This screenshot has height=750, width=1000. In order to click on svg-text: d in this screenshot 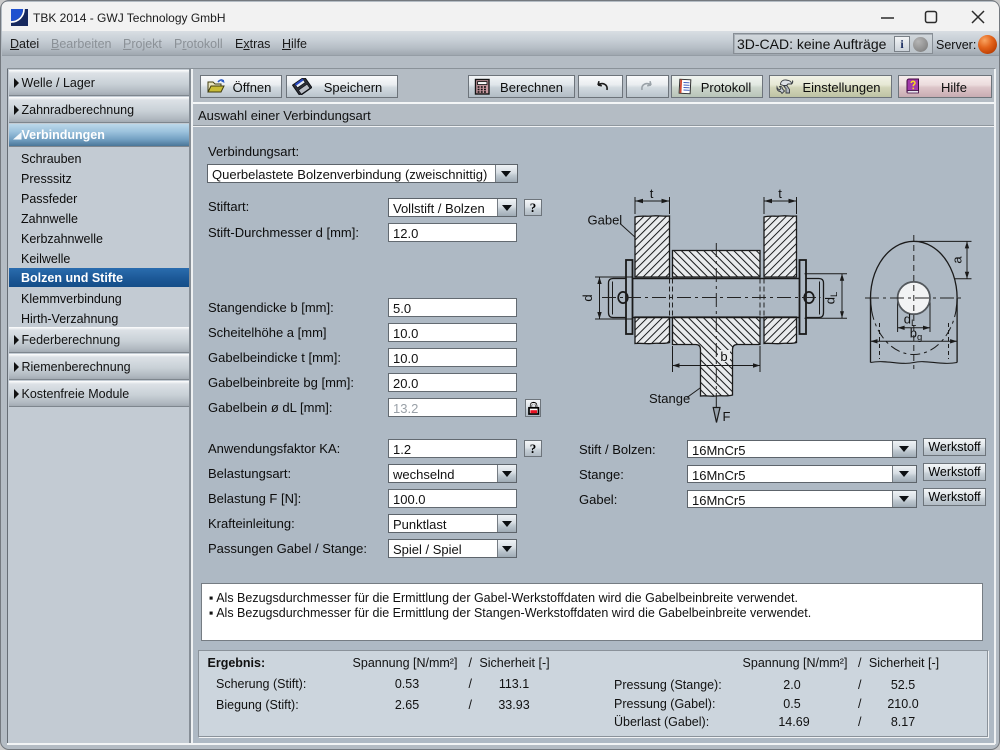, I will do `click(588, 297)`.